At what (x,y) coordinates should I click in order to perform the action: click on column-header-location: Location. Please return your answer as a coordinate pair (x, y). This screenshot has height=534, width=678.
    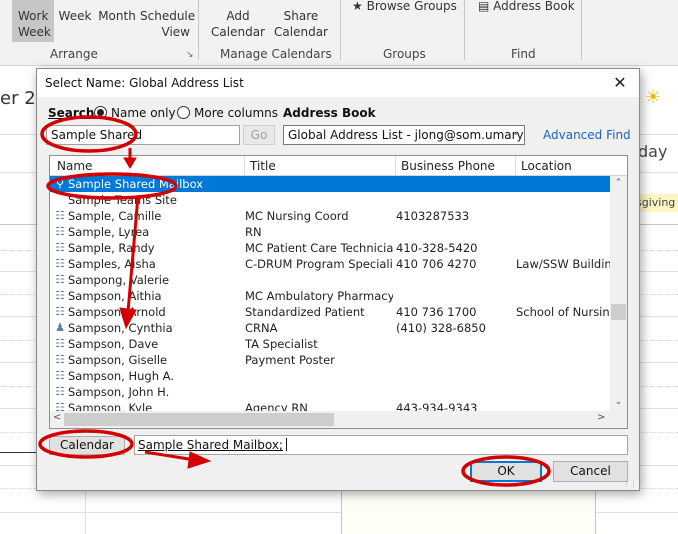
    Looking at the image, I should click on (546, 166).